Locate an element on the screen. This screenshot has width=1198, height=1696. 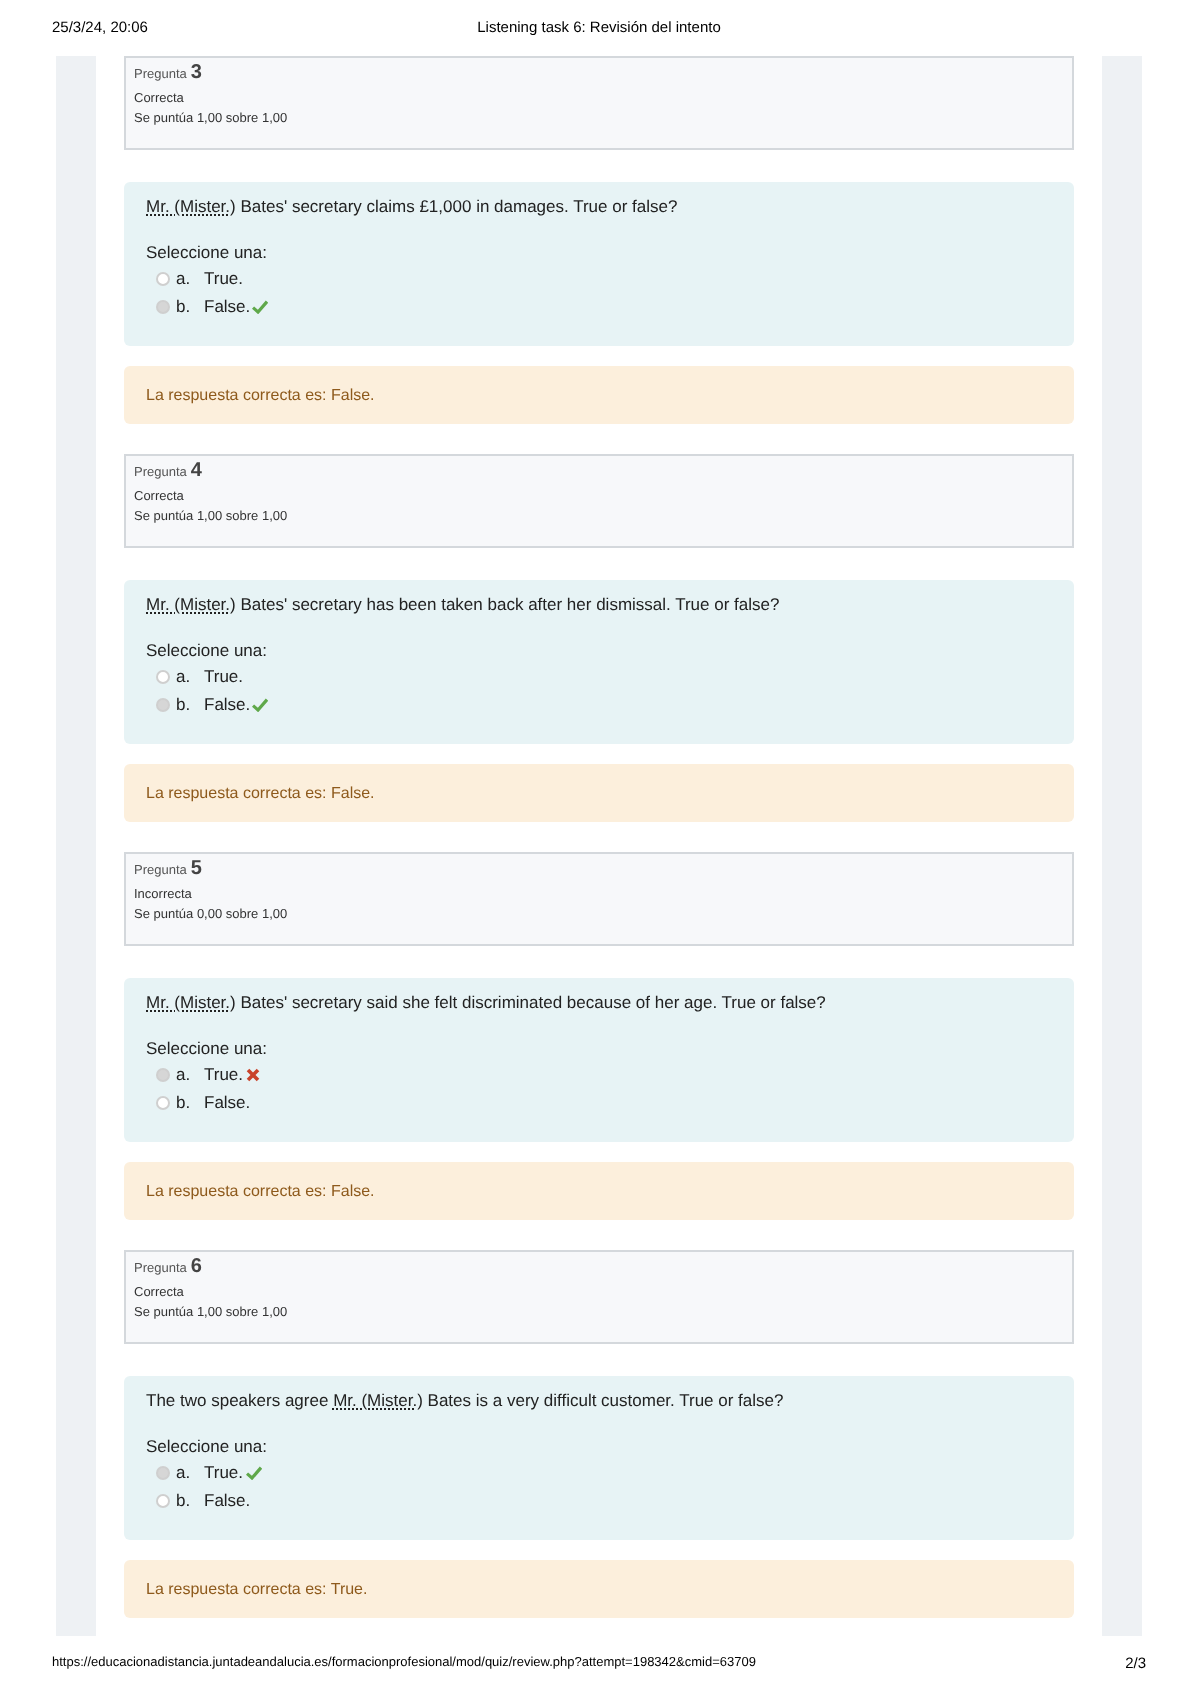
correct-answer-text: La respuesta correcta es: True. is located at coordinates (257, 1589).